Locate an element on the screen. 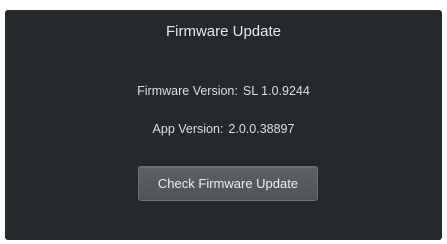 The image size is (447, 244). panel-title: Firmware Update is located at coordinates (223, 31).